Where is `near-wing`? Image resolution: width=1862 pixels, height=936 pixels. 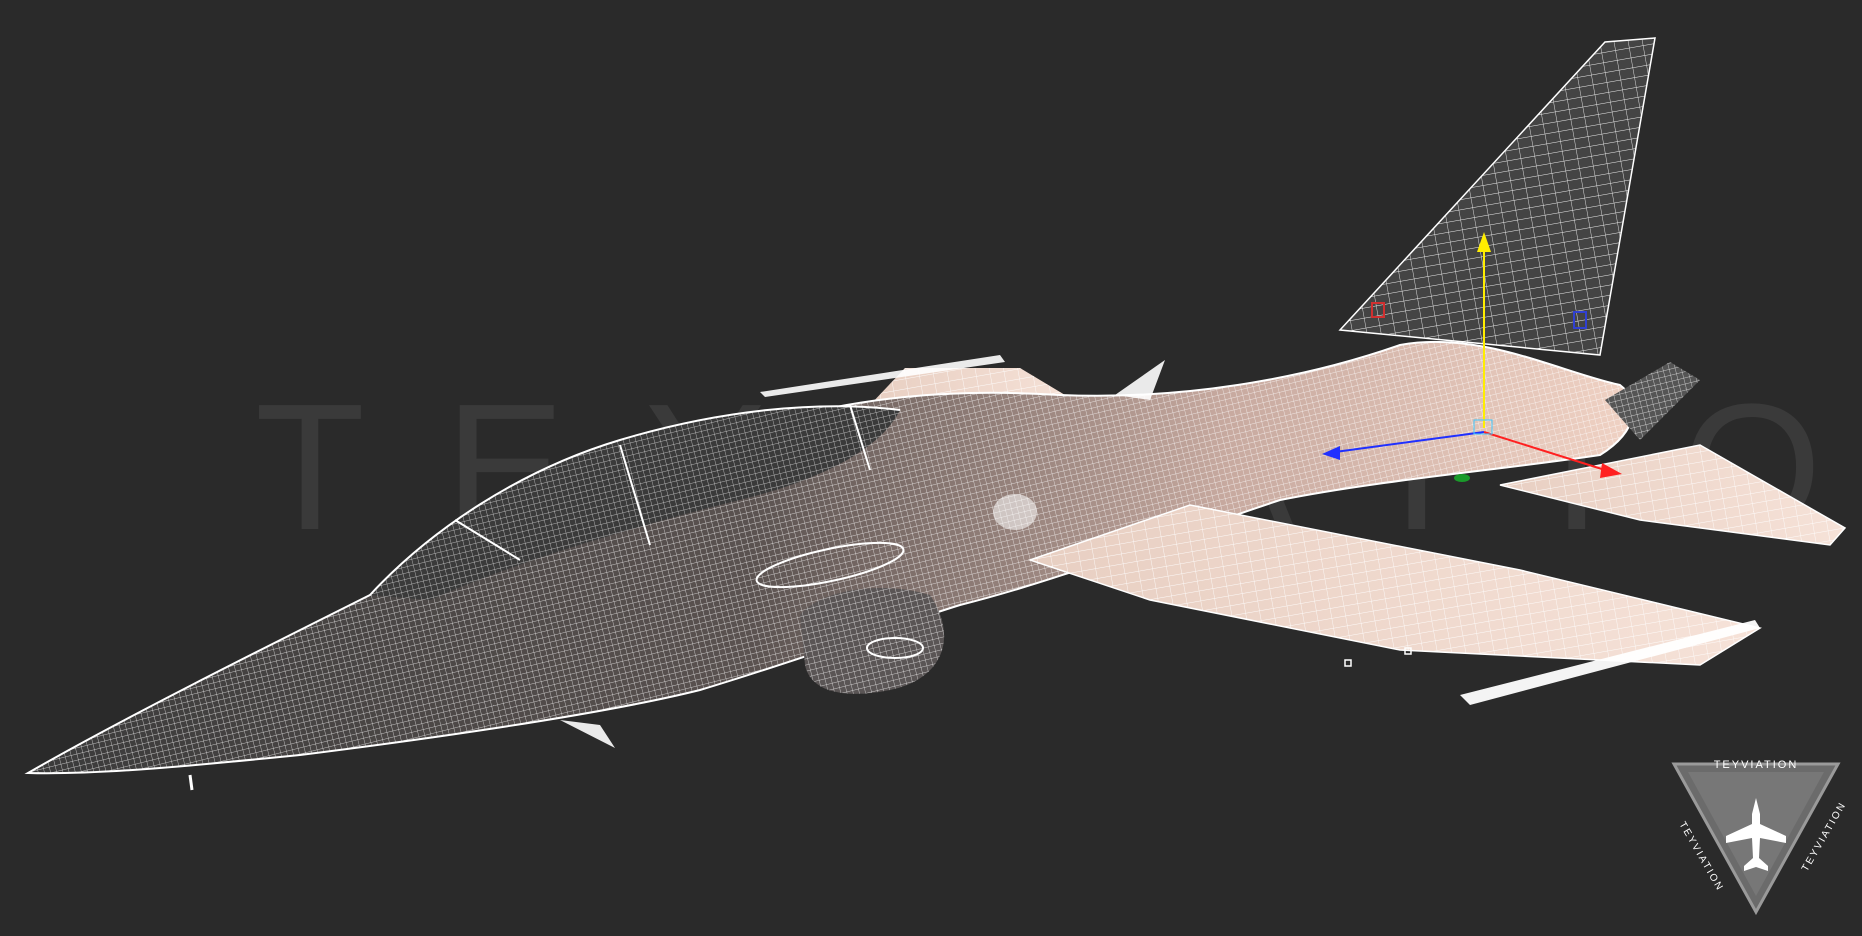
near-wing is located at coordinates (1394, 604).